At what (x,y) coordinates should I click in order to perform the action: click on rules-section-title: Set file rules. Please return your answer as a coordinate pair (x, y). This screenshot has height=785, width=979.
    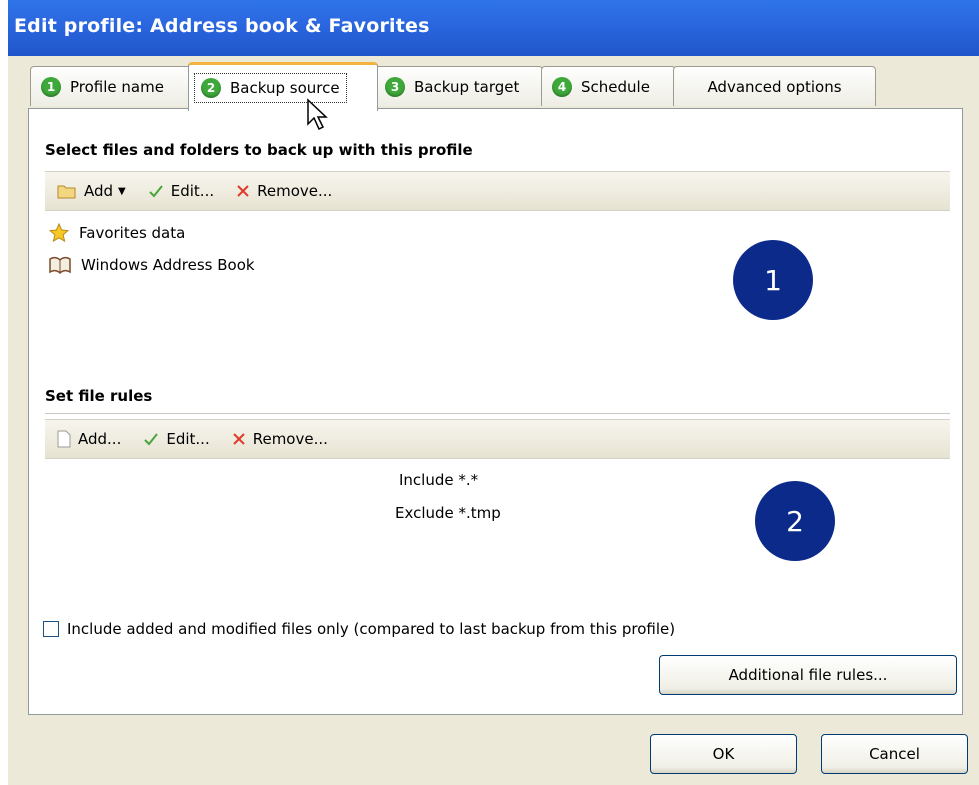
    Looking at the image, I should click on (99, 396).